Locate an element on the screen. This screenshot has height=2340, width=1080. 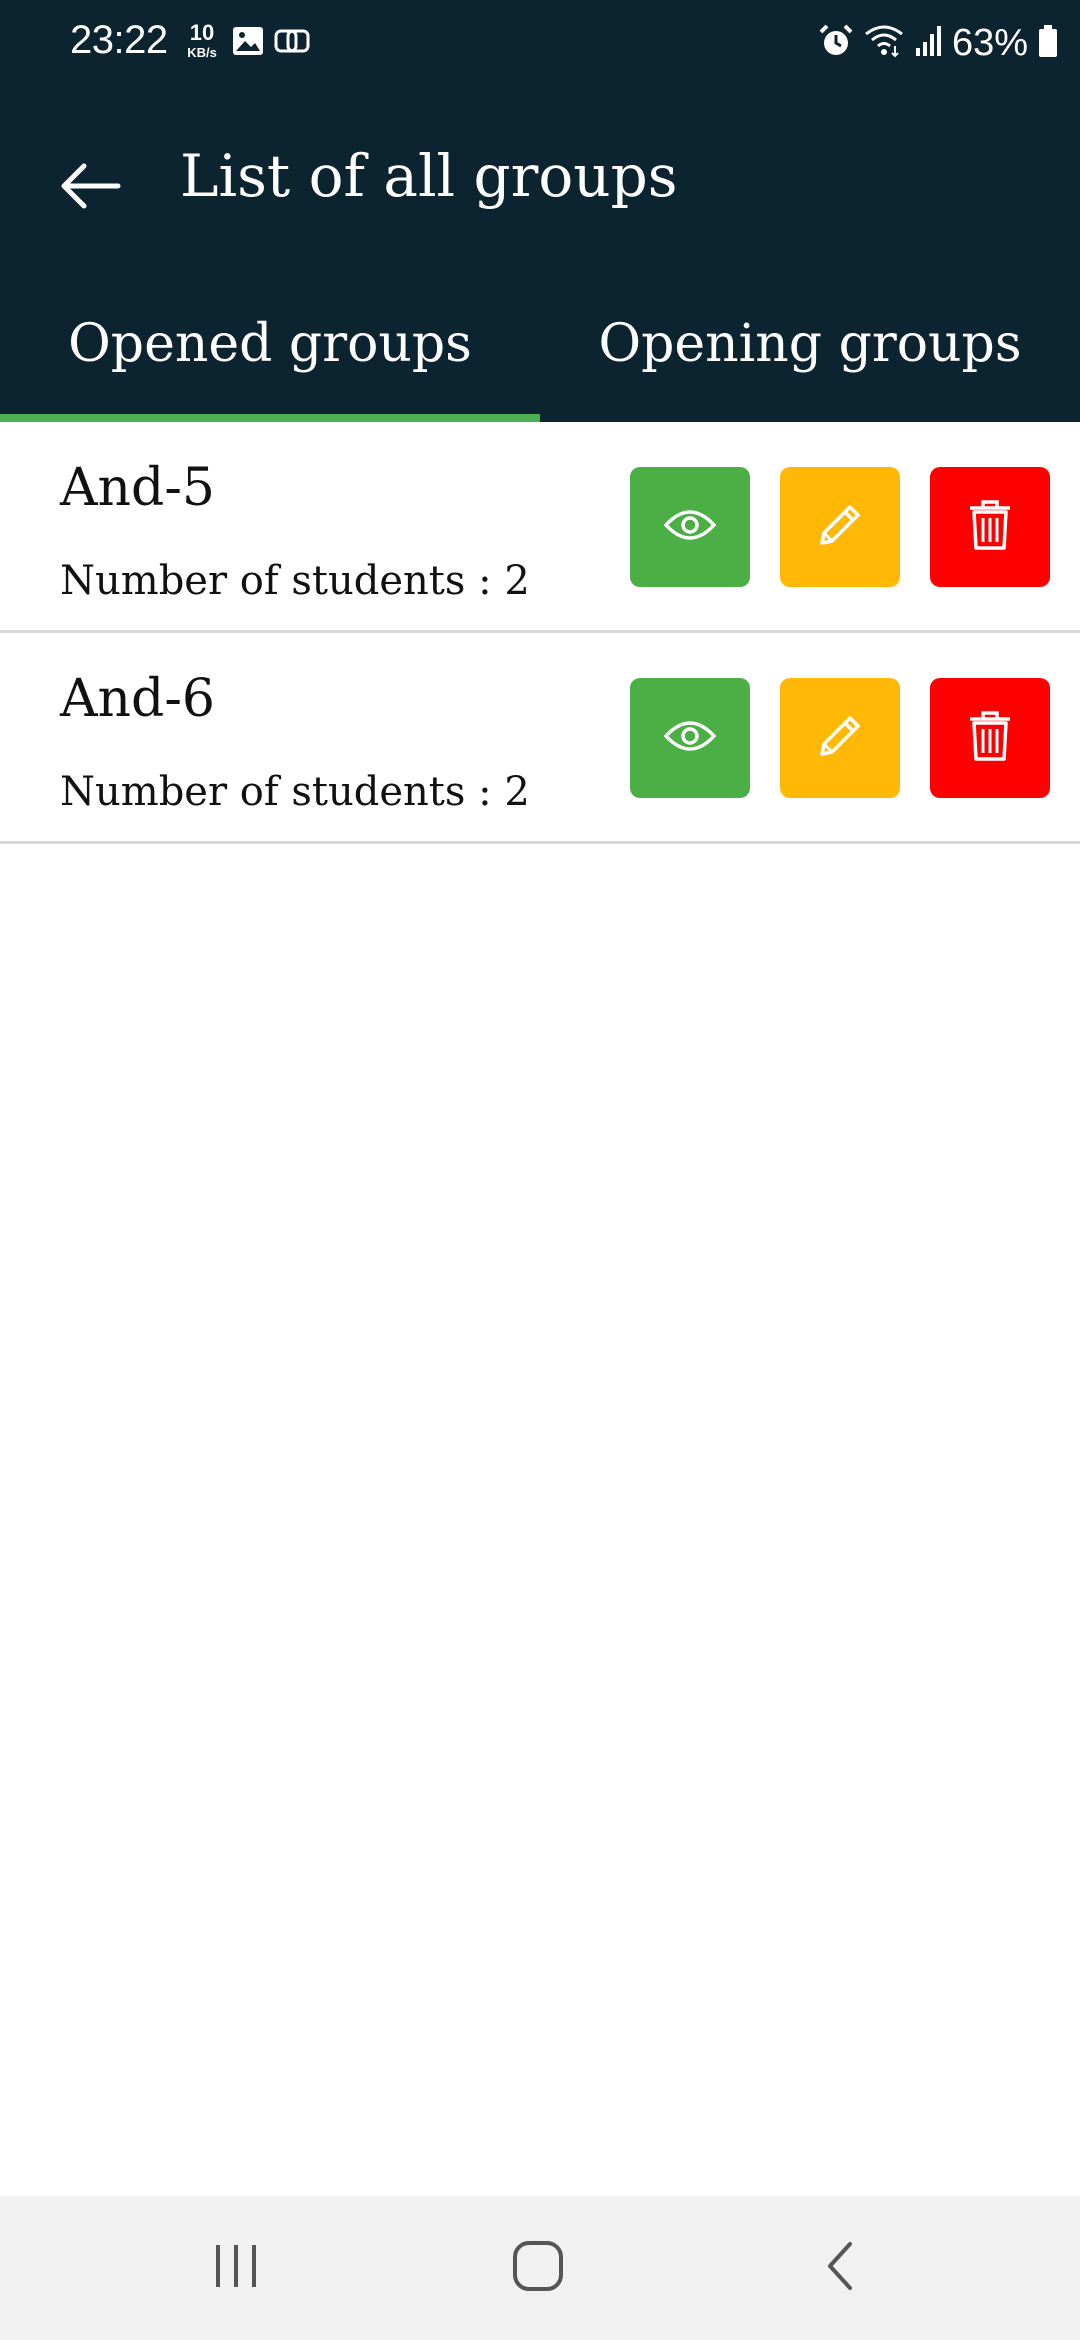
nav-back-button is located at coordinates (840, 2268).